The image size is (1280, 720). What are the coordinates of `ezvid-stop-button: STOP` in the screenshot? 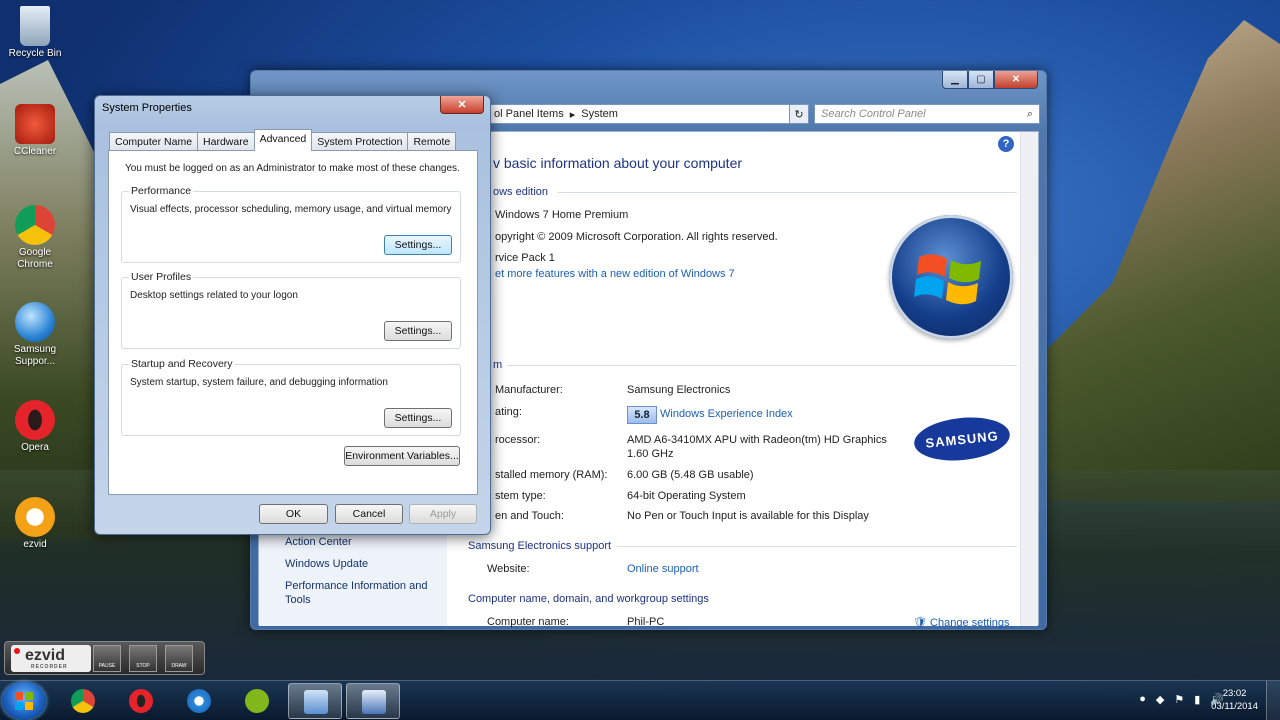 It's located at (143, 658).